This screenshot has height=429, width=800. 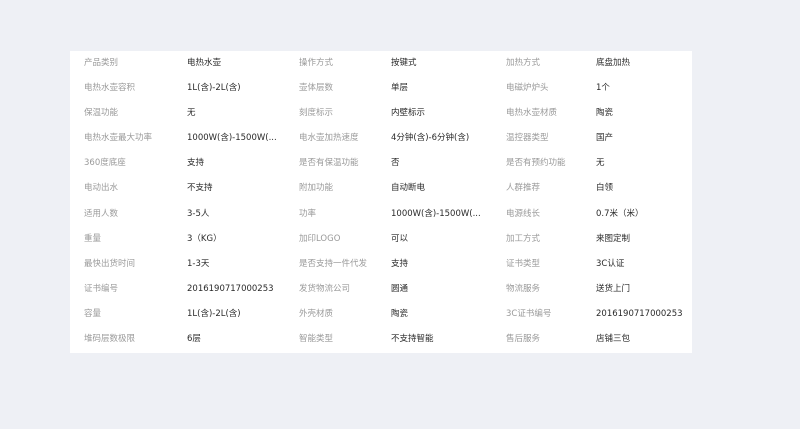 I want to click on spec-label: 证书编号, so click(x=101, y=288).